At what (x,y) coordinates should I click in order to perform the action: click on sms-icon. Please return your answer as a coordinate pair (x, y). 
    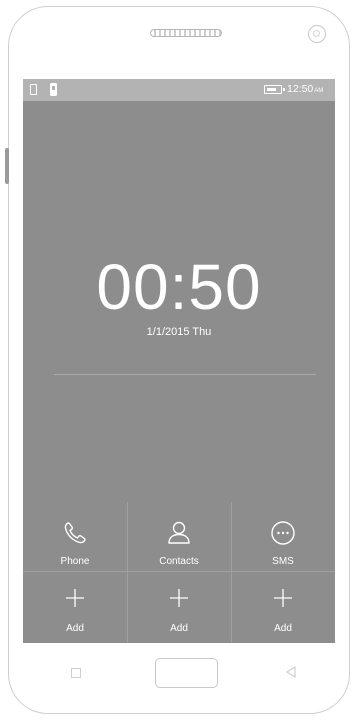
    Looking at the image, I should click on (283, 533).